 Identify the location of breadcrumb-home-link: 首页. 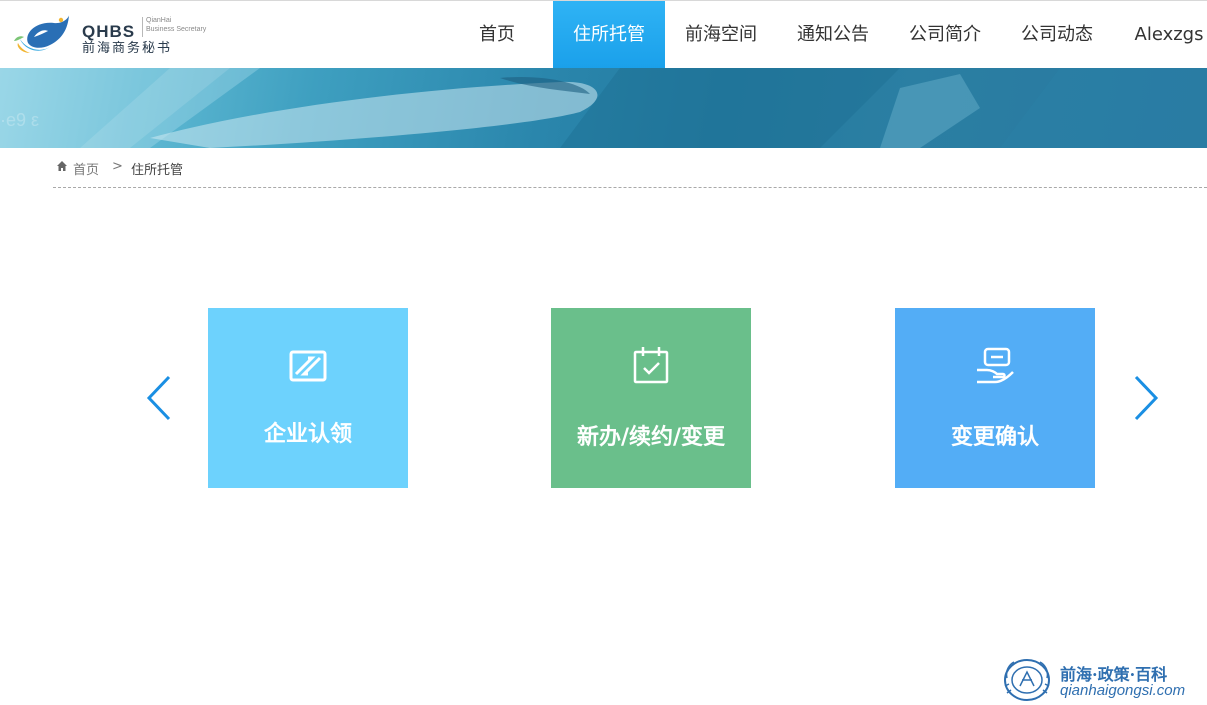
(86, 168).